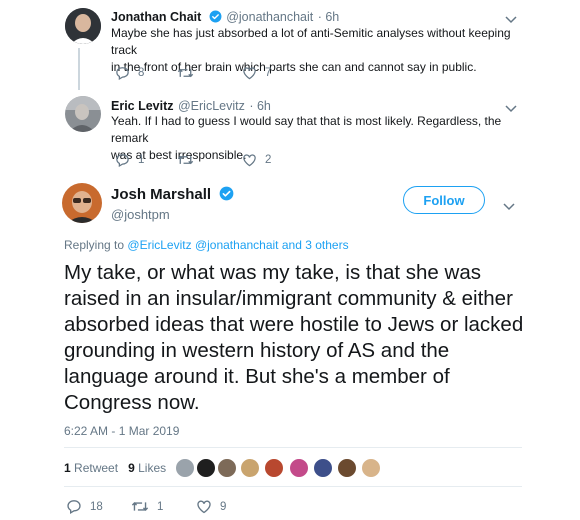  I want to click on like-count: 9, so click(223, 506).